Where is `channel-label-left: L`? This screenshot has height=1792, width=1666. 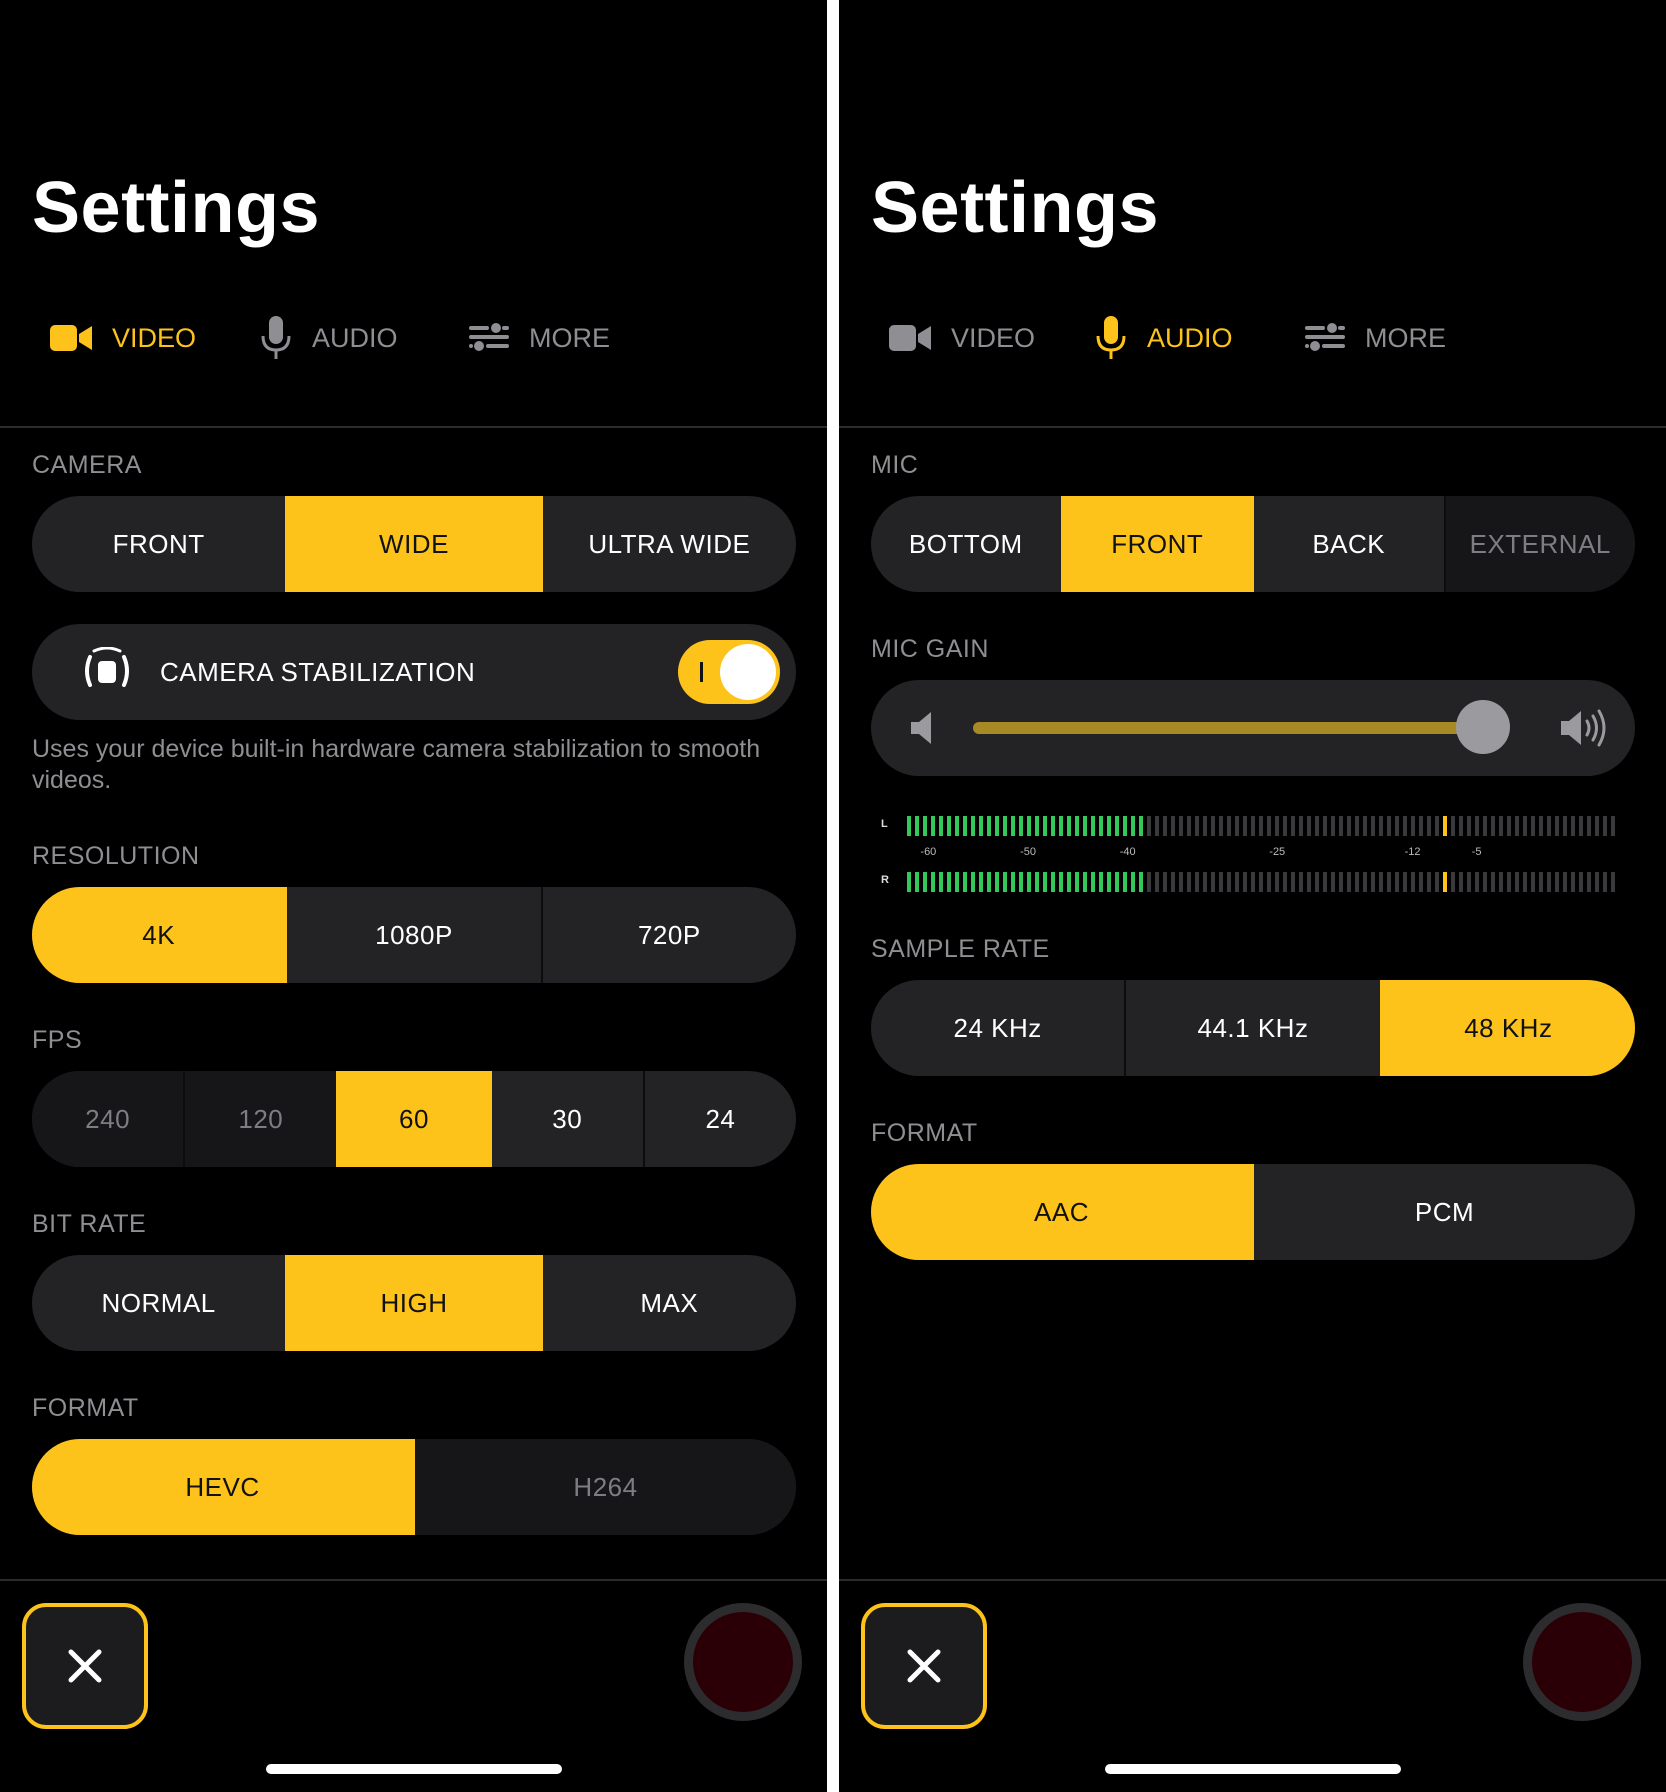
channel-label-left: L is located at coordinates (884, 824).